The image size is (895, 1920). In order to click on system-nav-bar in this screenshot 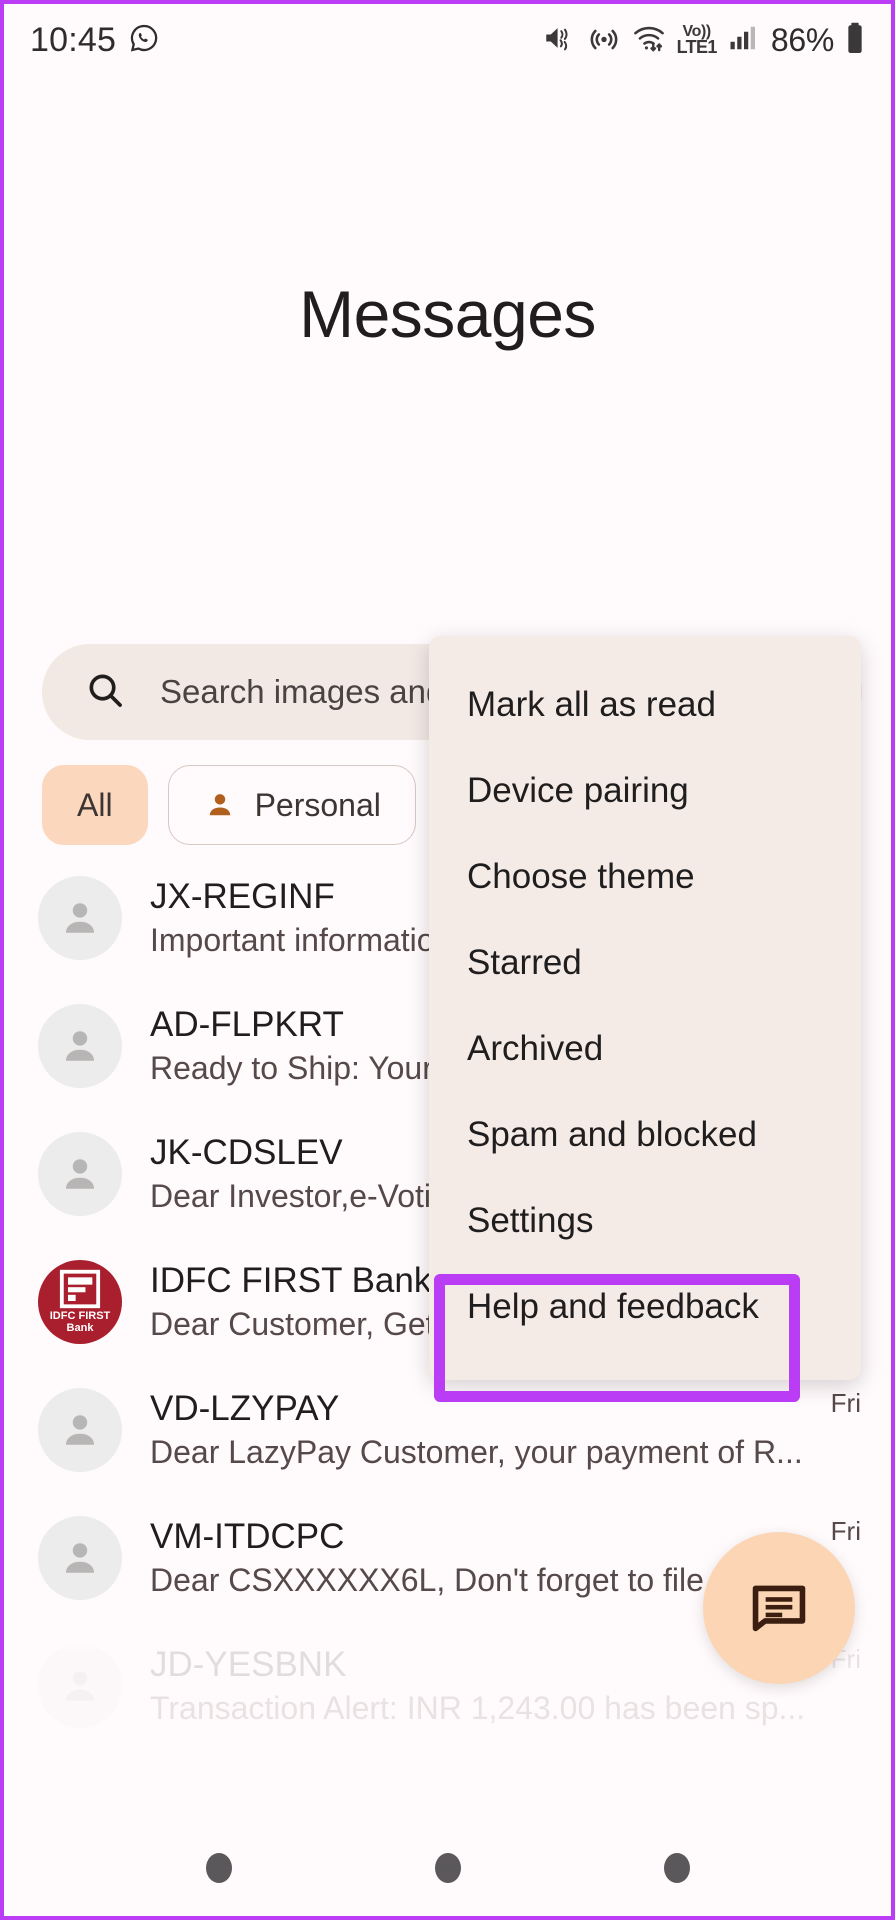, I will do `click(447, 1868)`.